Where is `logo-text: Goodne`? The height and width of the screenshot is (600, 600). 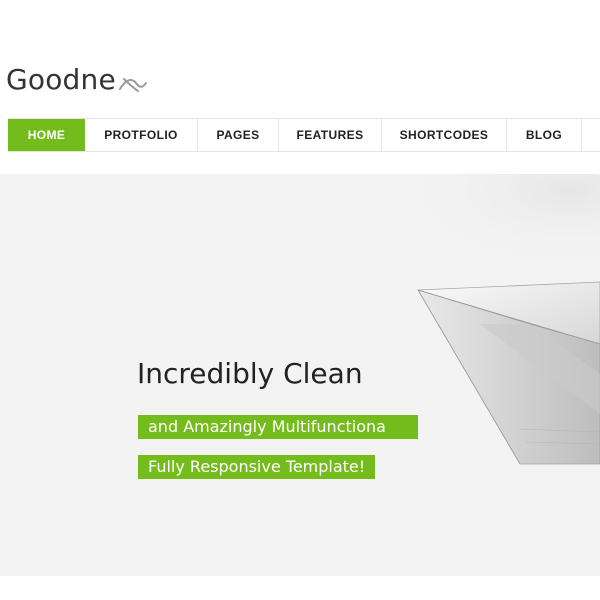 logo-text: Goodne is located at coordinates (61, 79).